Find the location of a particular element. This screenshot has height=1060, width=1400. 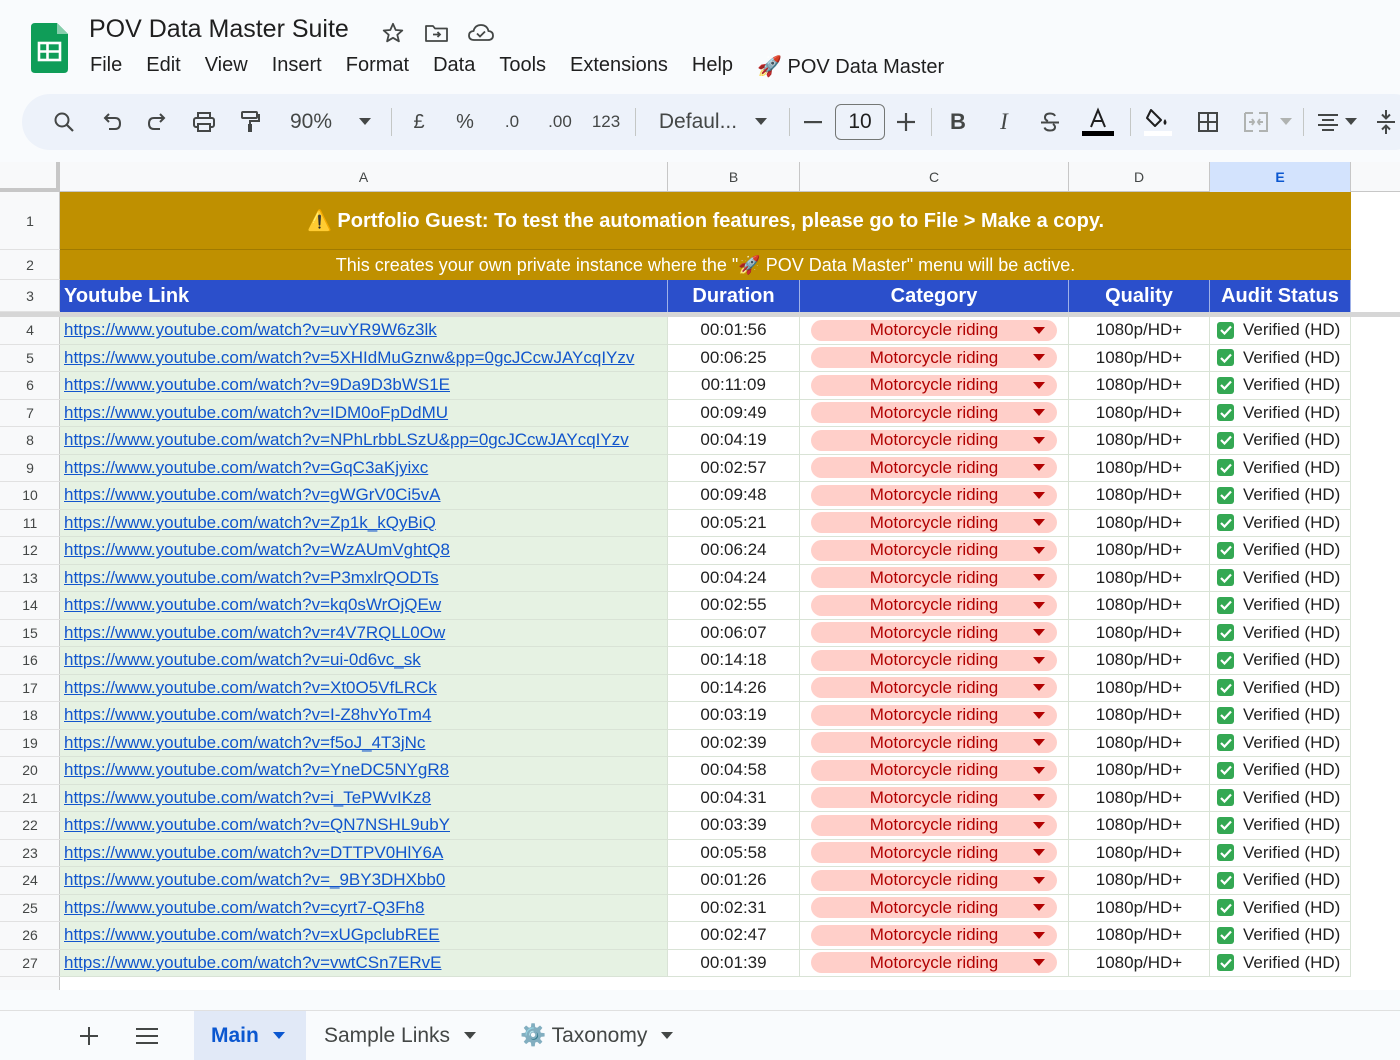

row-header: 9 is located at coordinates (30, 468).